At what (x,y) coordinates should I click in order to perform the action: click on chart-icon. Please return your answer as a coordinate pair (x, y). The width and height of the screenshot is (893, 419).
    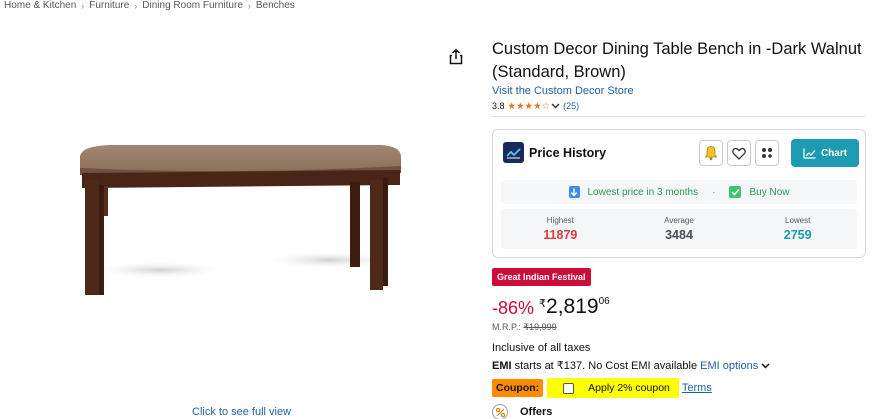
    Looking at the image, I should click on (809, 153).